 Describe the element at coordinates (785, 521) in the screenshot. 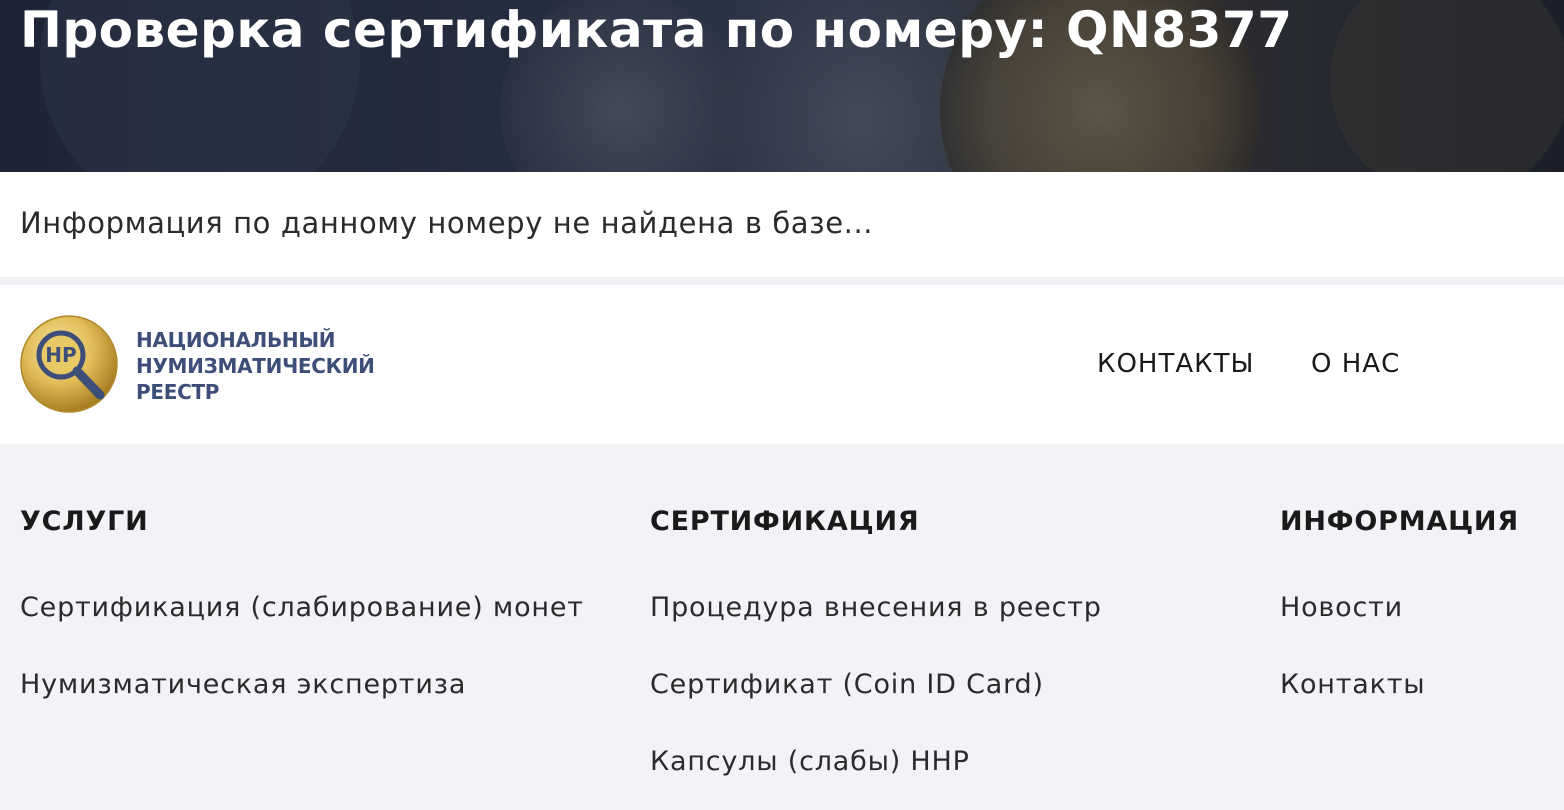

I see `footer-heading-certification: СЕРТИФИКАЦИЯ` at that location.